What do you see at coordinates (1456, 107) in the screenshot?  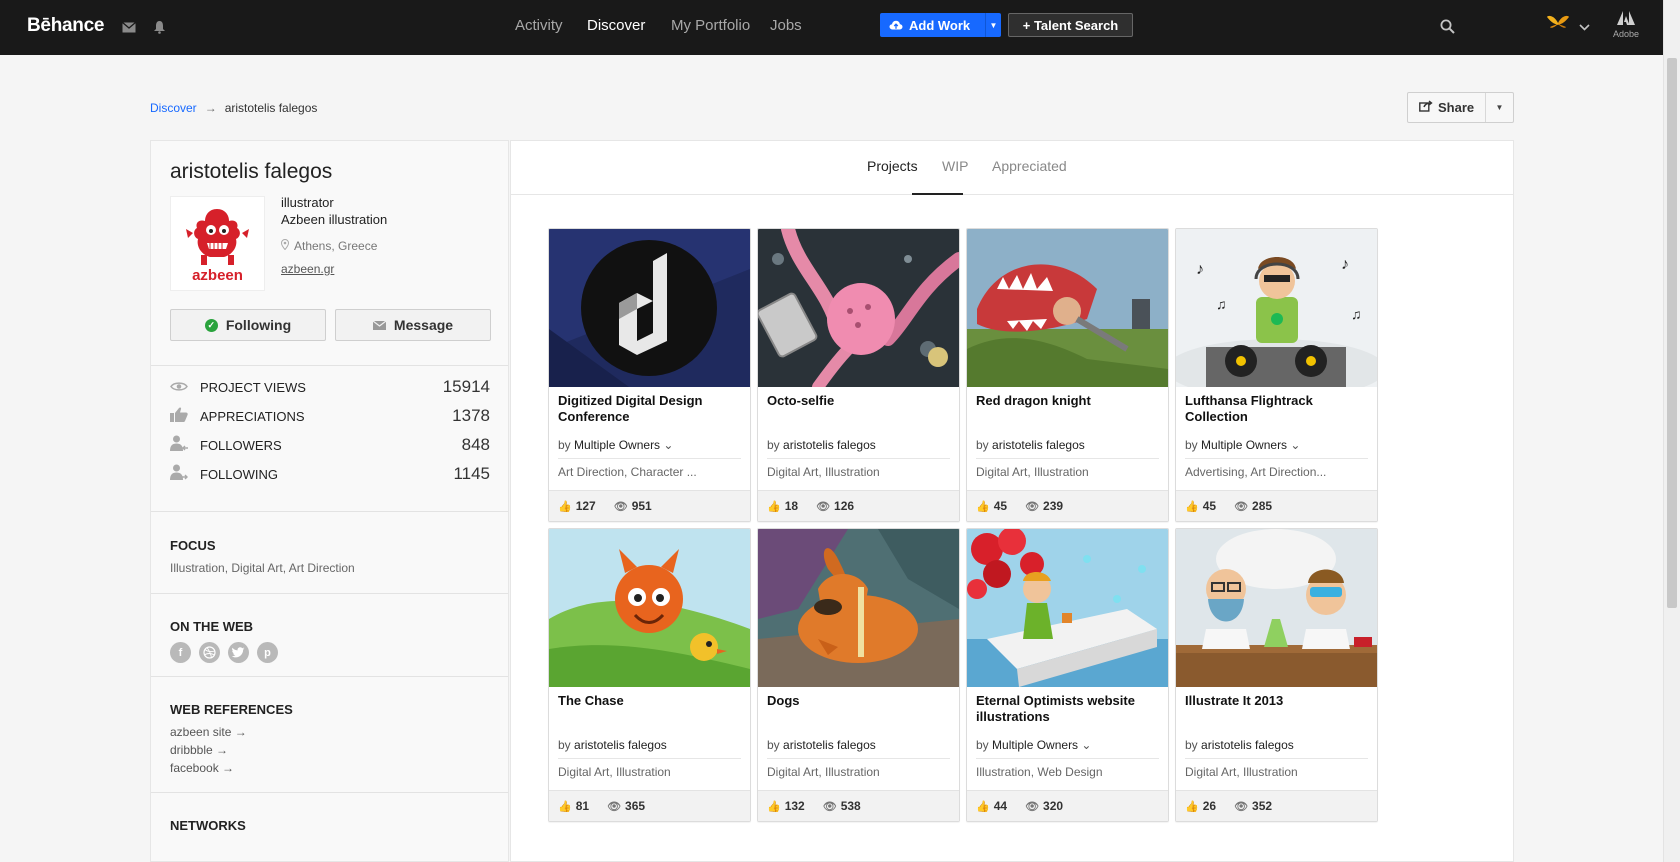 I see `share-label: Share` at bounding box center [1456, 107].